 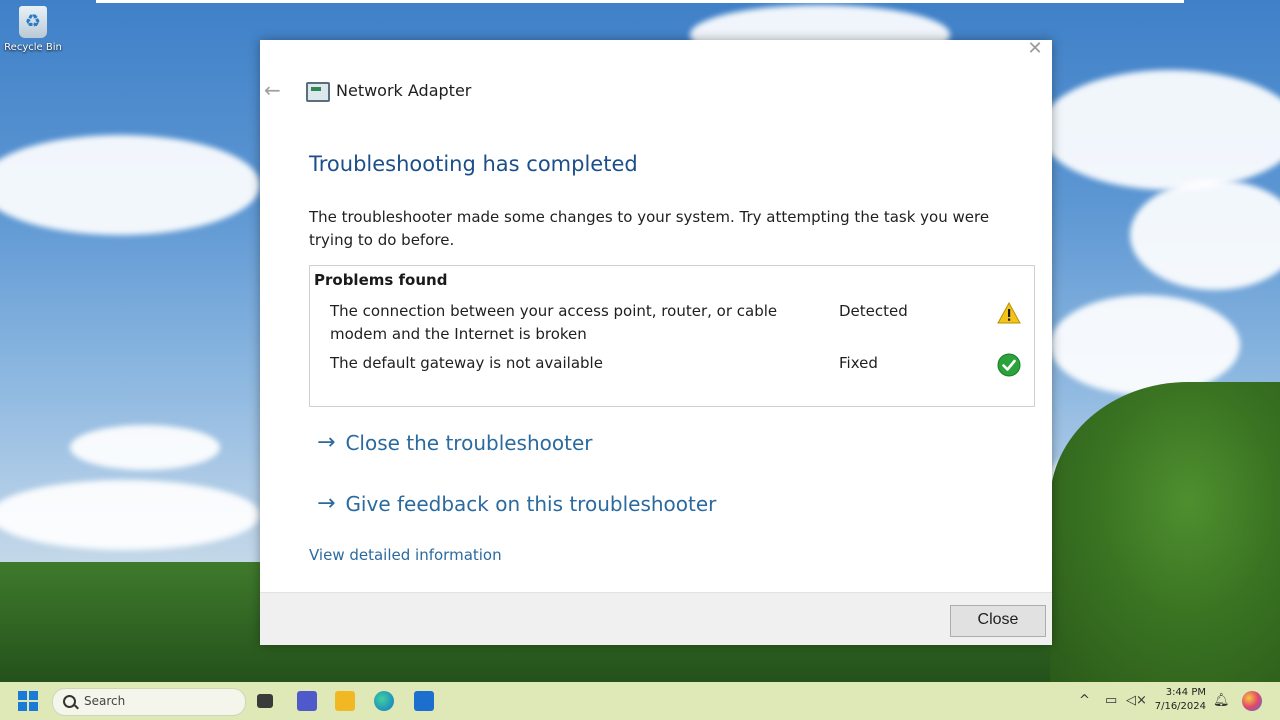 What do you see at coordinates (69, 701) in the screenshot?
I see `search-icon` at bounding box center [69, 701].